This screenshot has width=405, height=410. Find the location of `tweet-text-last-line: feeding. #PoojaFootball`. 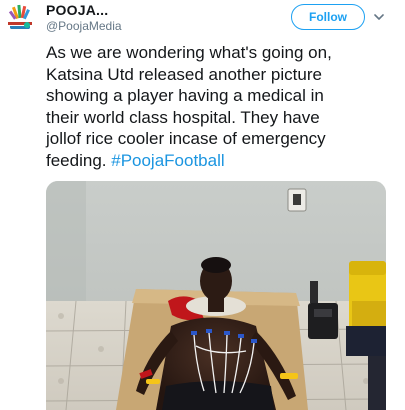

tweet-text-last-line: feeding. #PoojaFootball is located at coordinates (222, 161).